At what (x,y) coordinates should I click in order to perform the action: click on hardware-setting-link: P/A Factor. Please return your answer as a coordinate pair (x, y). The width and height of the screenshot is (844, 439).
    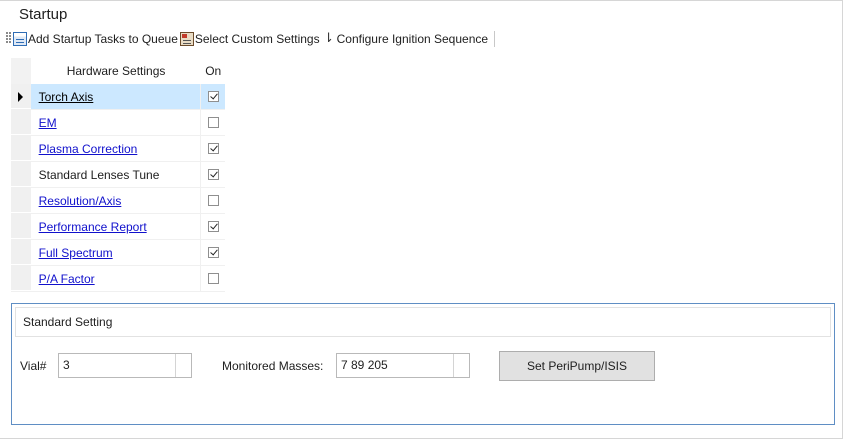
    Looking at the image, I should click on (116, 278).